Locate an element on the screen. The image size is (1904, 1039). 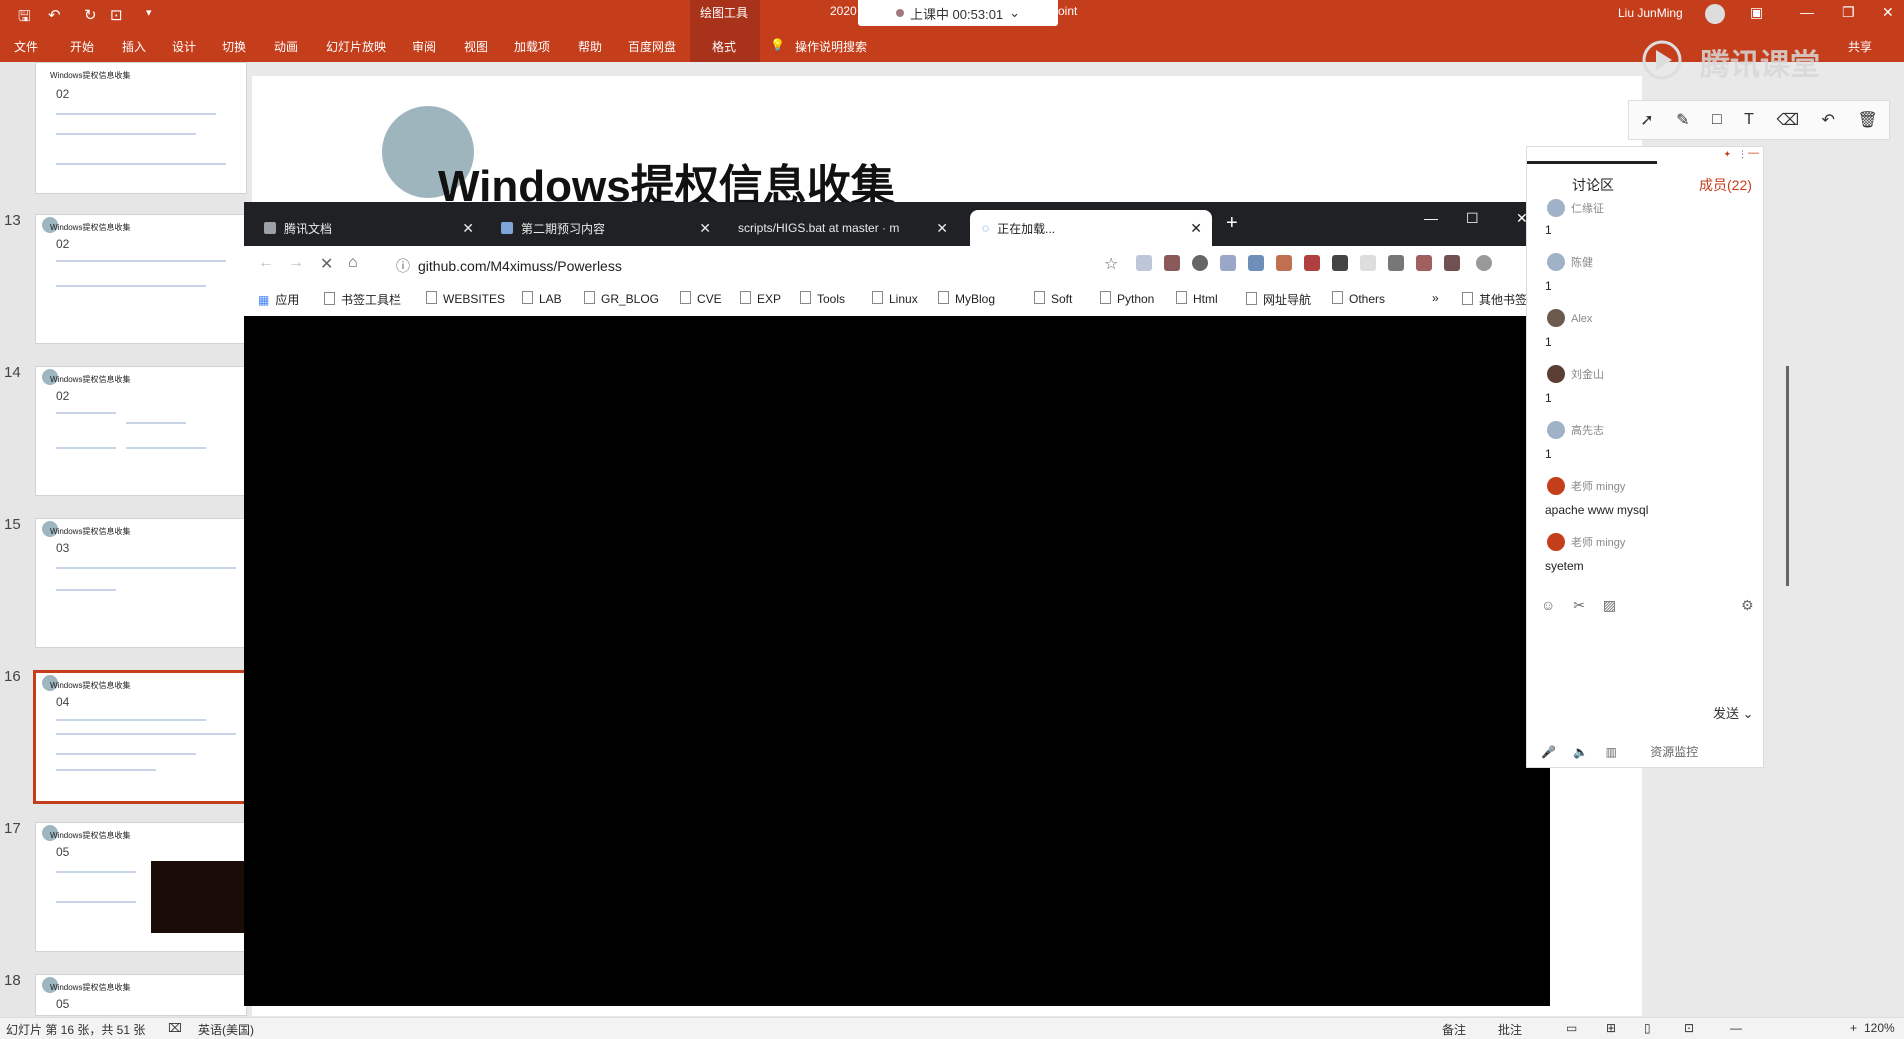
eraser-icon: ⌫ is located at coordinates (1787, 120).